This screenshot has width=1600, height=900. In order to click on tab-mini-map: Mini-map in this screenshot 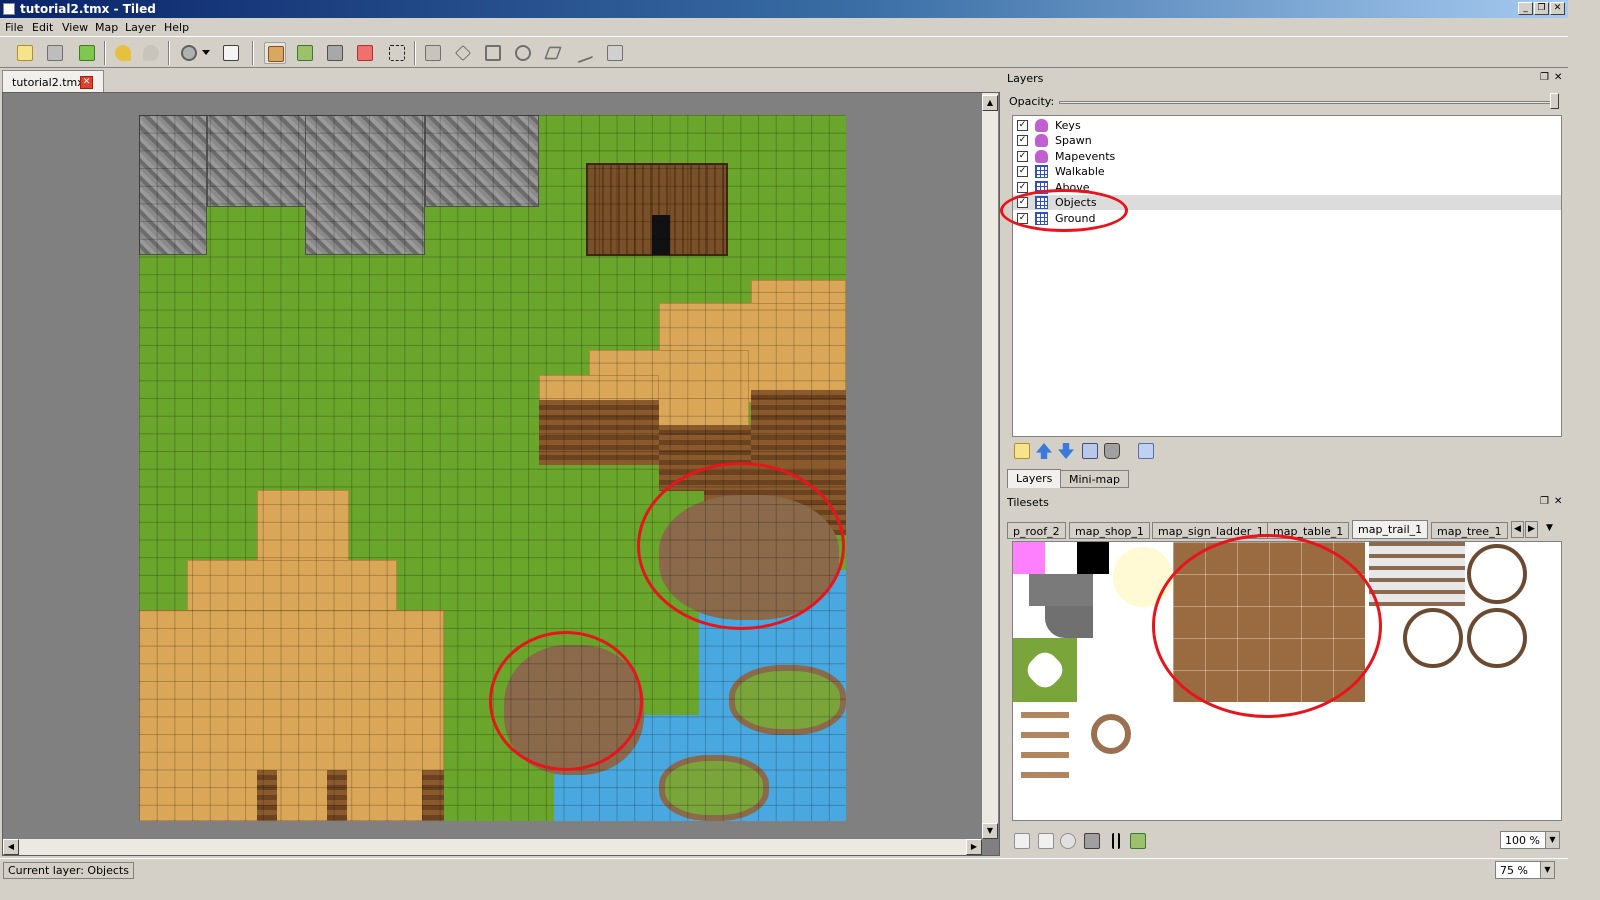, I will do `click(1094, 479)`.